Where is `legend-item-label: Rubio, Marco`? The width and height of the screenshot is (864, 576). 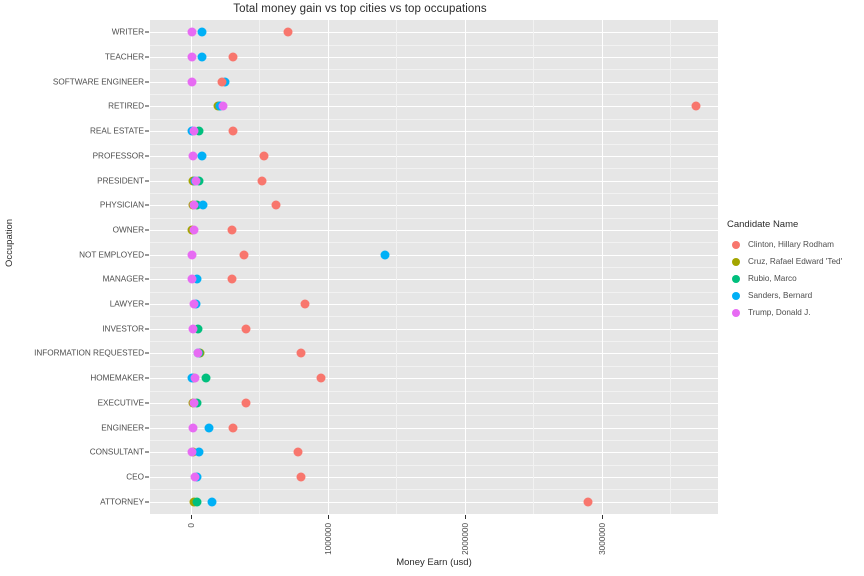
legend-item-label: Rubio, Marco is located at coordinates (772, 278).